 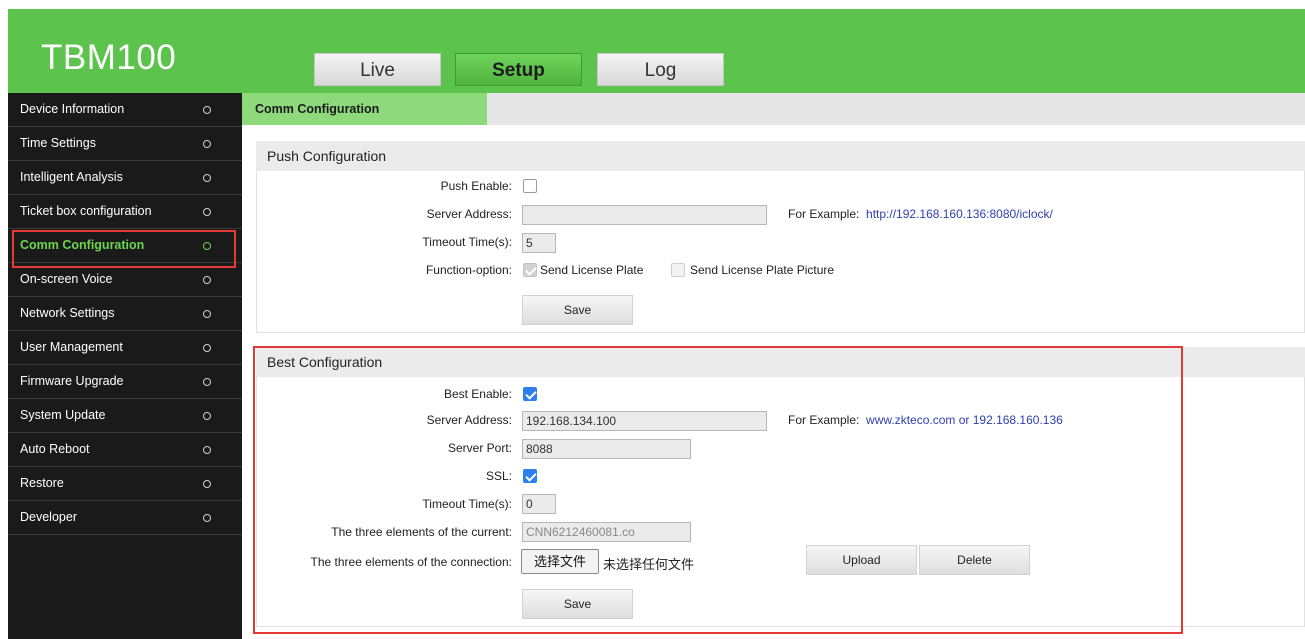 What do you see at coordinates (468, 270) in the screenshot?
I see `push-function-label: Function-option:` at bounding box center [468, 270].